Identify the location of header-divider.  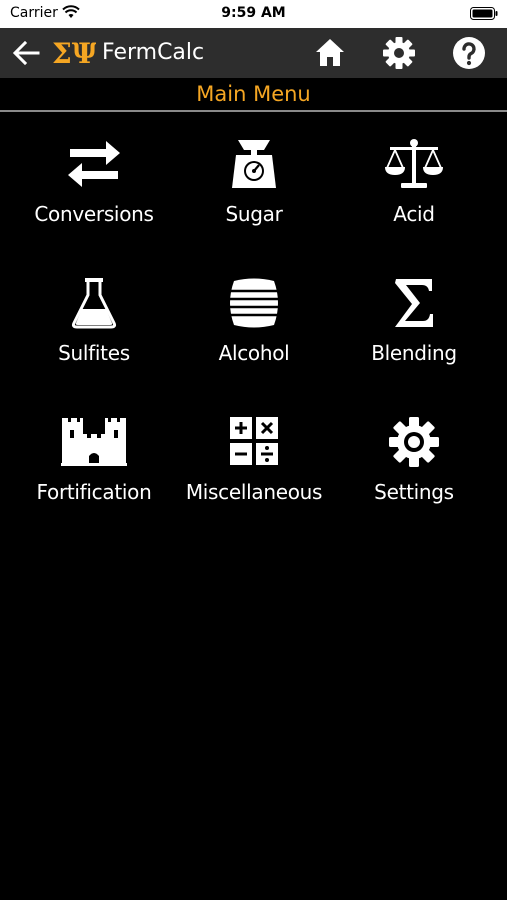
(253, 111).